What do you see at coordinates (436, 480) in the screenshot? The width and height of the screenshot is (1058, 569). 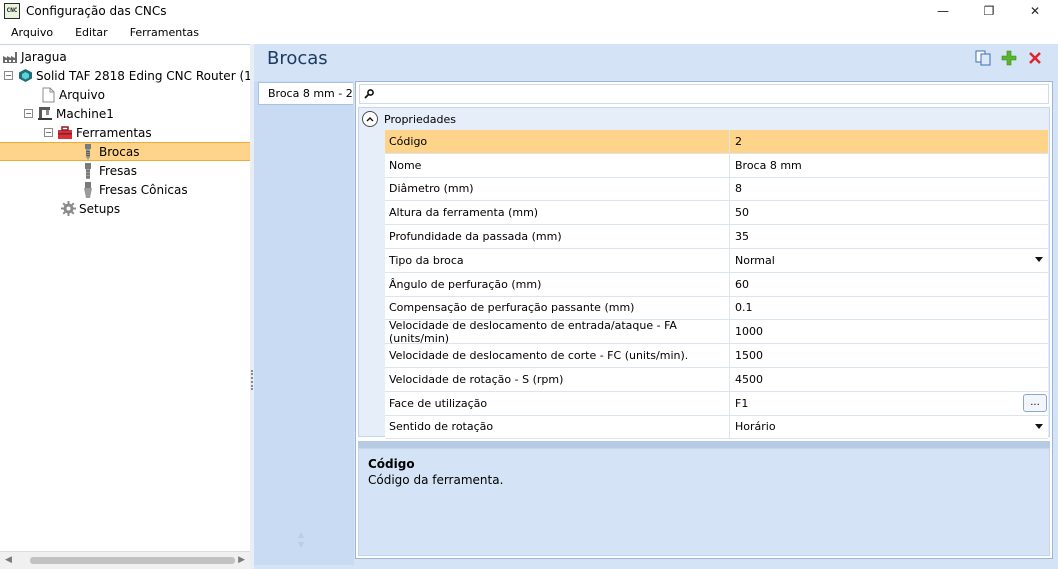 I see `description-text: Código da ferramenta.` at bounding box center [436, 480].